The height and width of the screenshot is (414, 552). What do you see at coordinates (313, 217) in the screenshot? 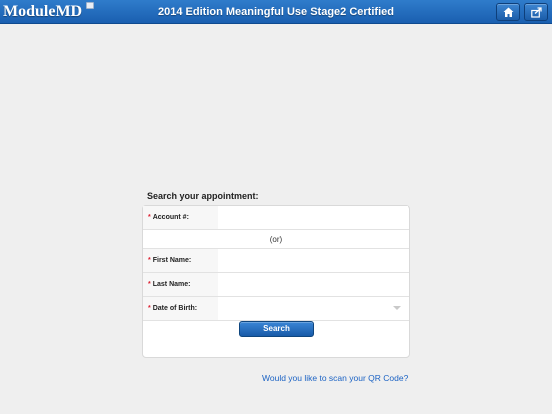
I see `account-number-input` at bounding box center [313, 217].